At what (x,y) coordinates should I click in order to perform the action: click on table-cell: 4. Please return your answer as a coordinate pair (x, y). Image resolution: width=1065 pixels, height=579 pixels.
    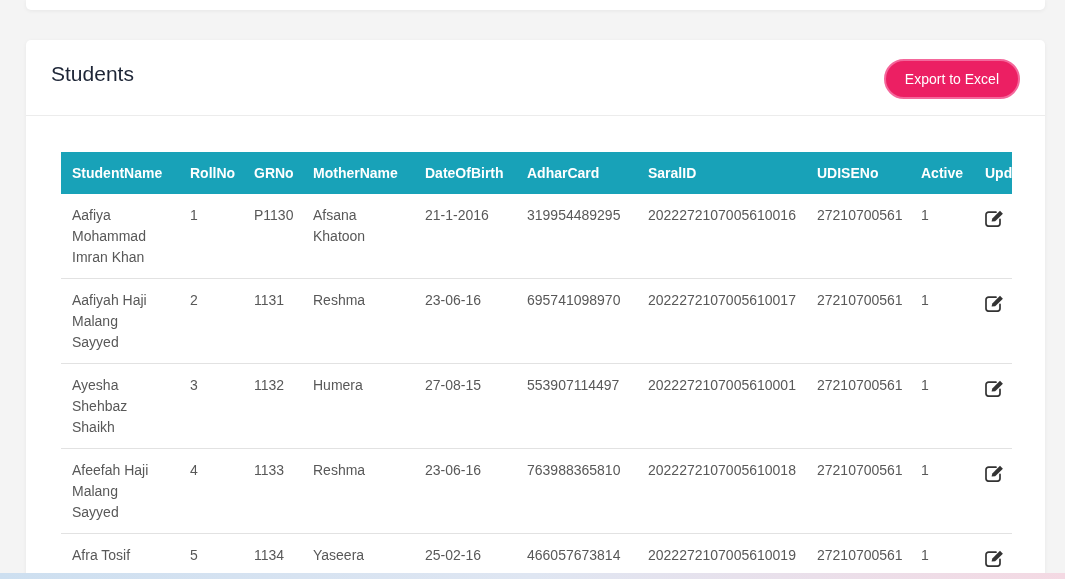
    Looking at the image, I should click on (211, 491).